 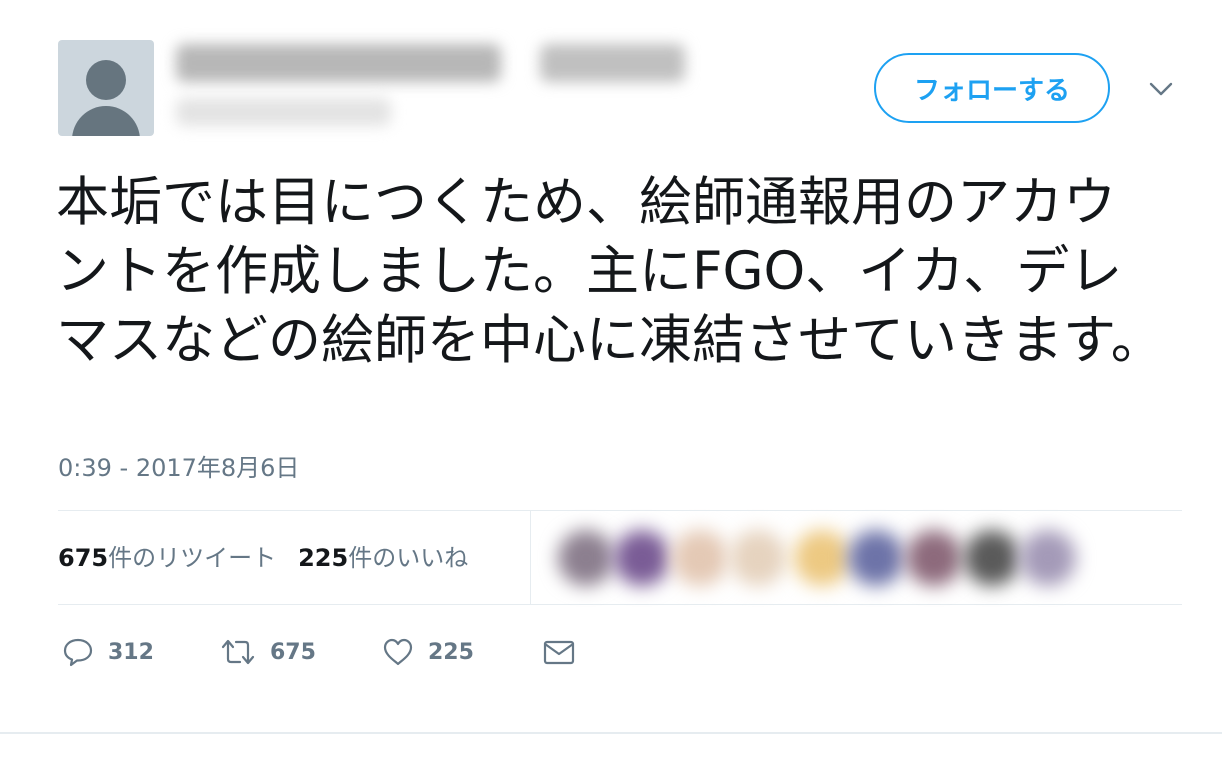 I want to click on retweet-stat-link: 675件のリツイート, so click(x=167, y=558).